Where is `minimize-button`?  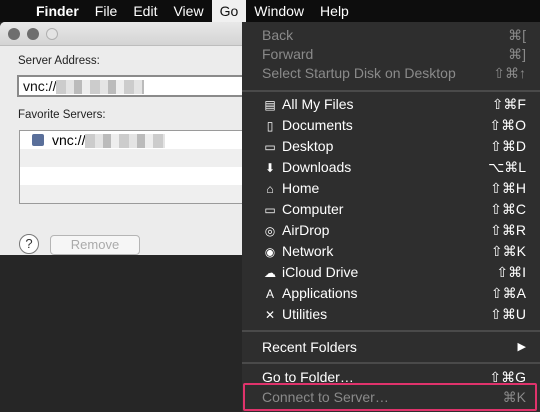 minimize-button is located at coordinates (33, 34).